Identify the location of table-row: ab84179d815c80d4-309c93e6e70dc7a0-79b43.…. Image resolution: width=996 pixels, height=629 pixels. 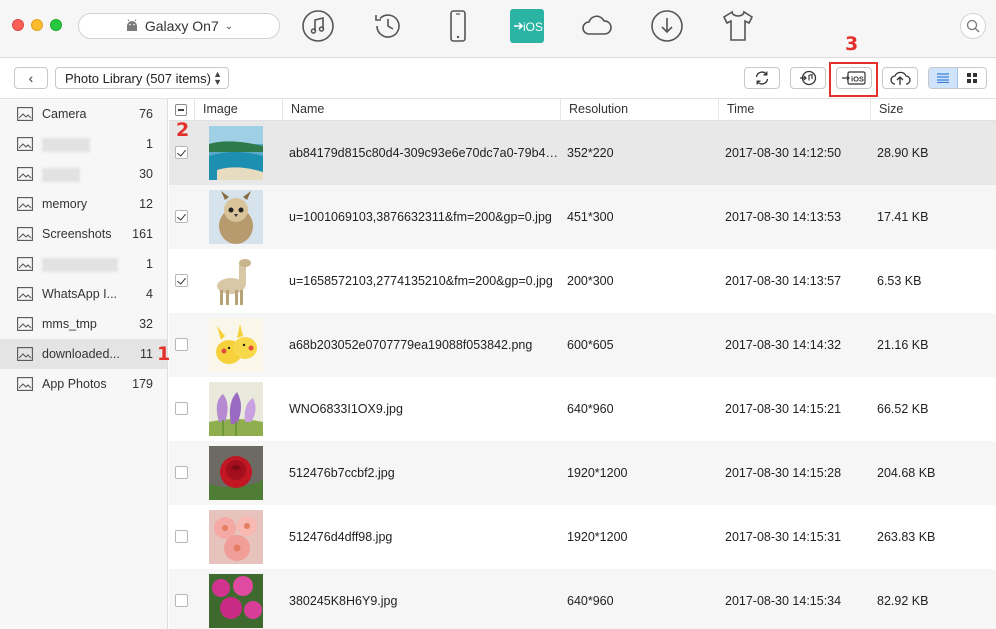
(582, 153).